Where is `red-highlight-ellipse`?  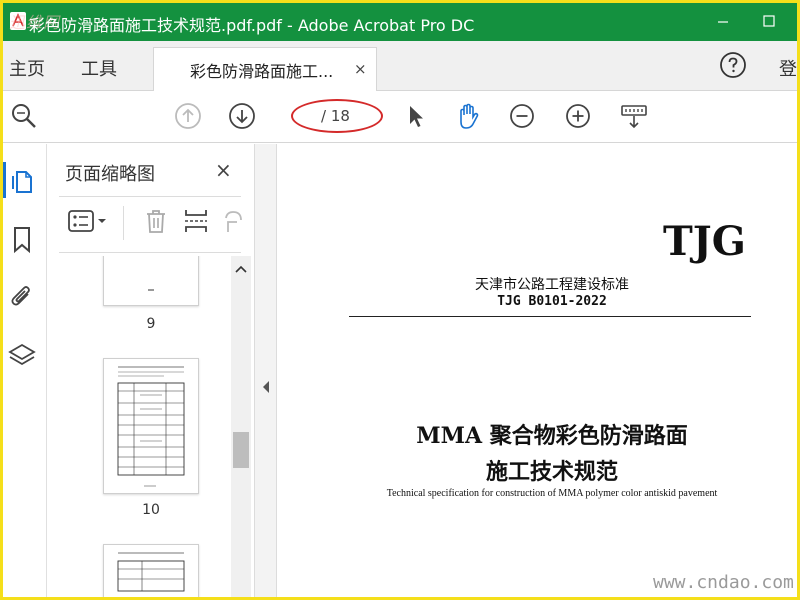
red-highlight-ellipse is located at coordinates (337, 116).